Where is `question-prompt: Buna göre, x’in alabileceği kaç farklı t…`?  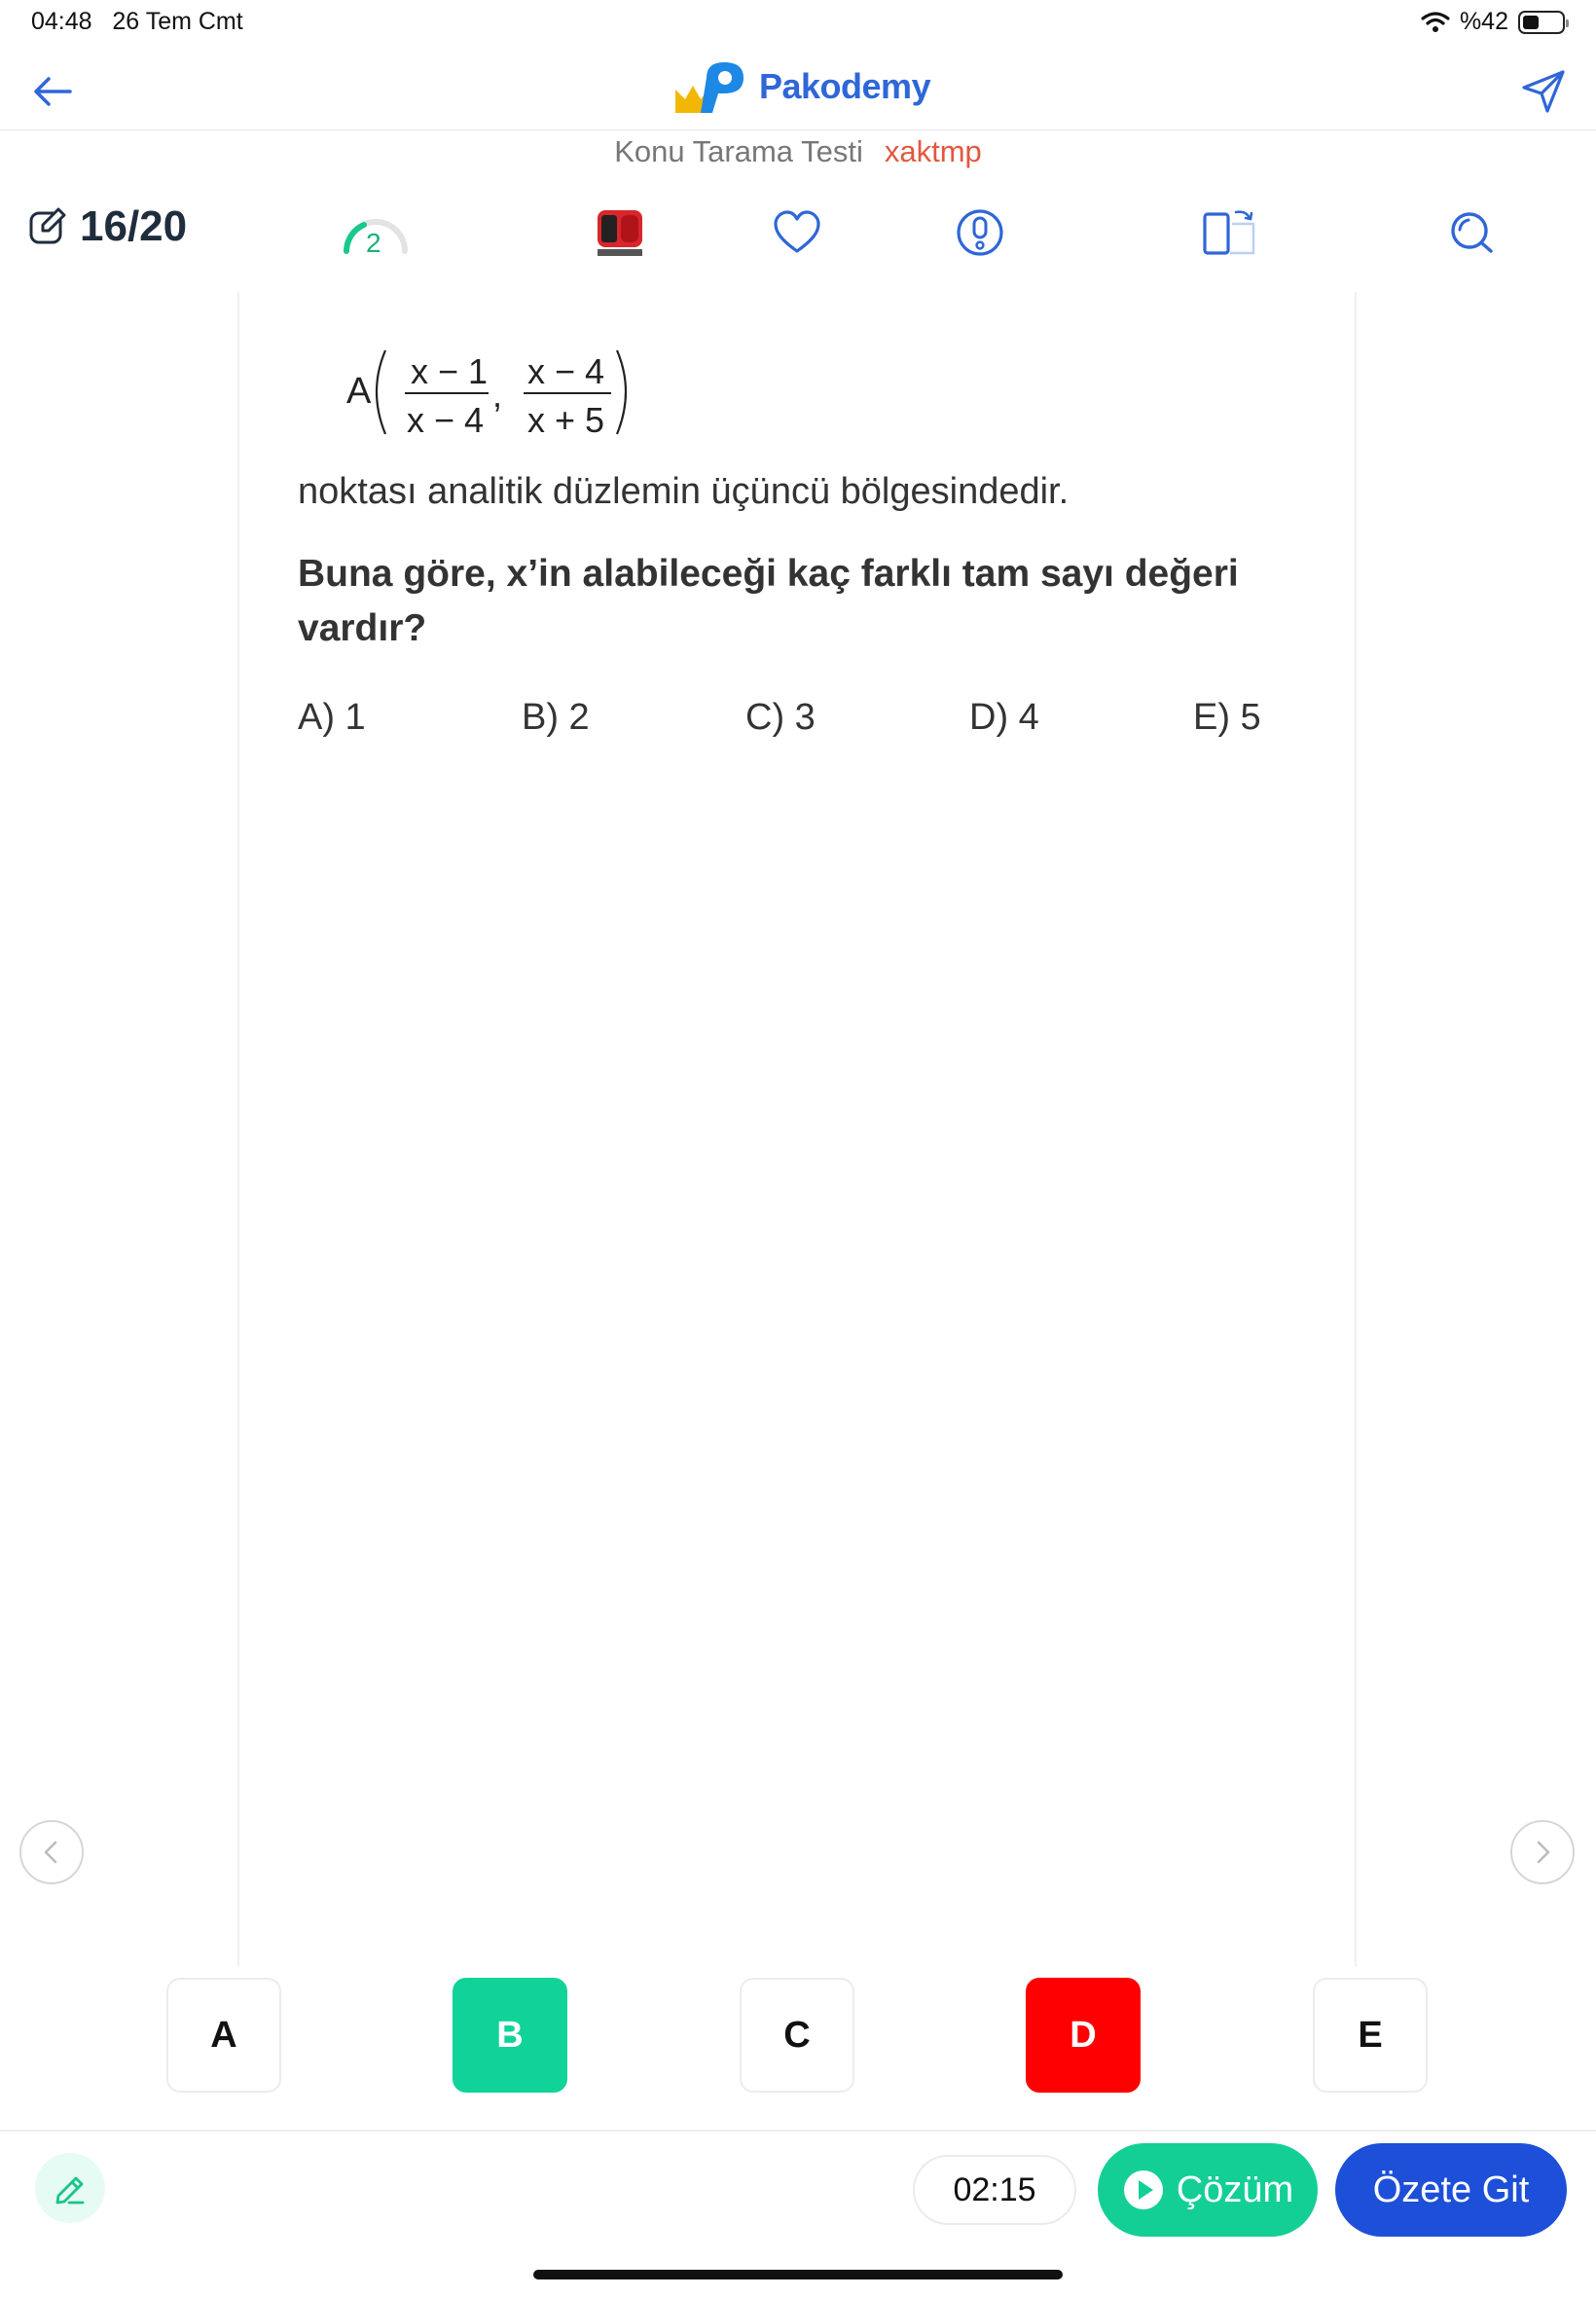 question-prompt: Buna göre, x’in alabileceği kaç farklı t… is located at coordinates (768, 601).